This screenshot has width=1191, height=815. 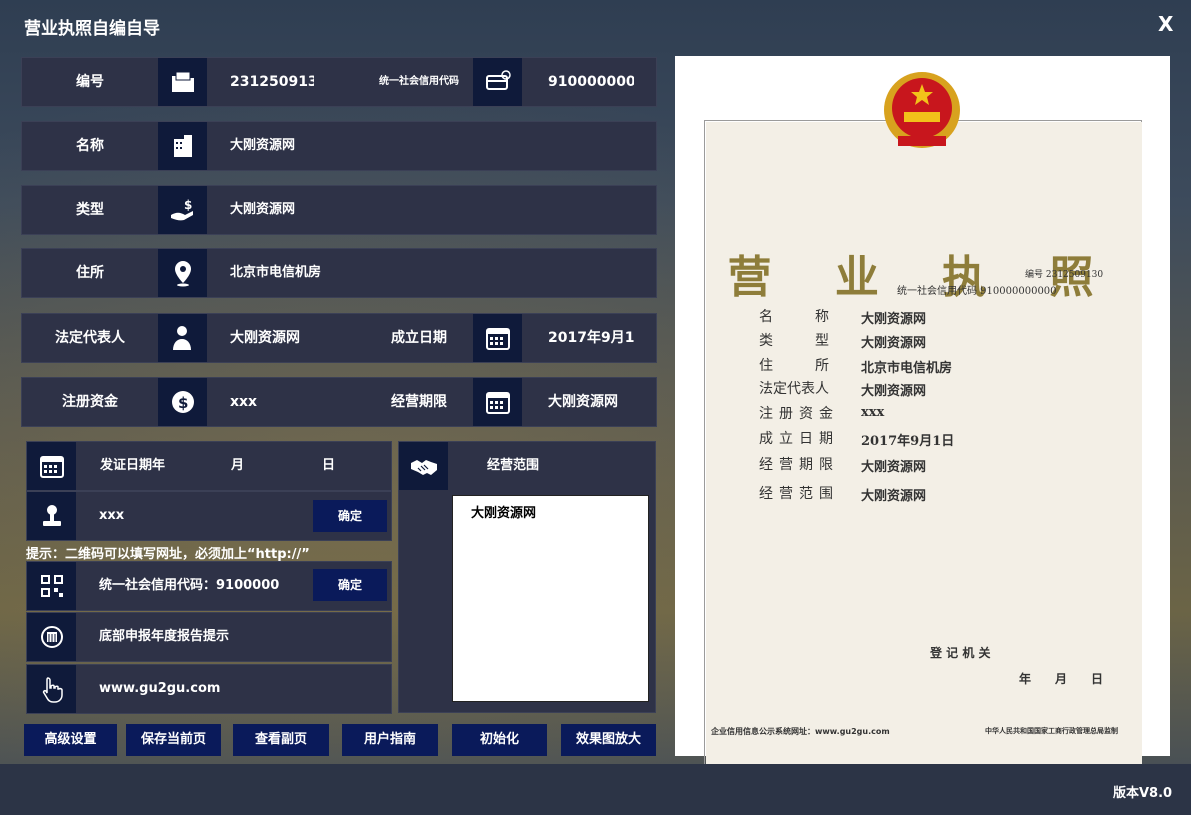 What do you see at coordinates (1061, 679) in the screenshot?
I see `cert-date: 年 月 日` at bounding box center [1061, 679].